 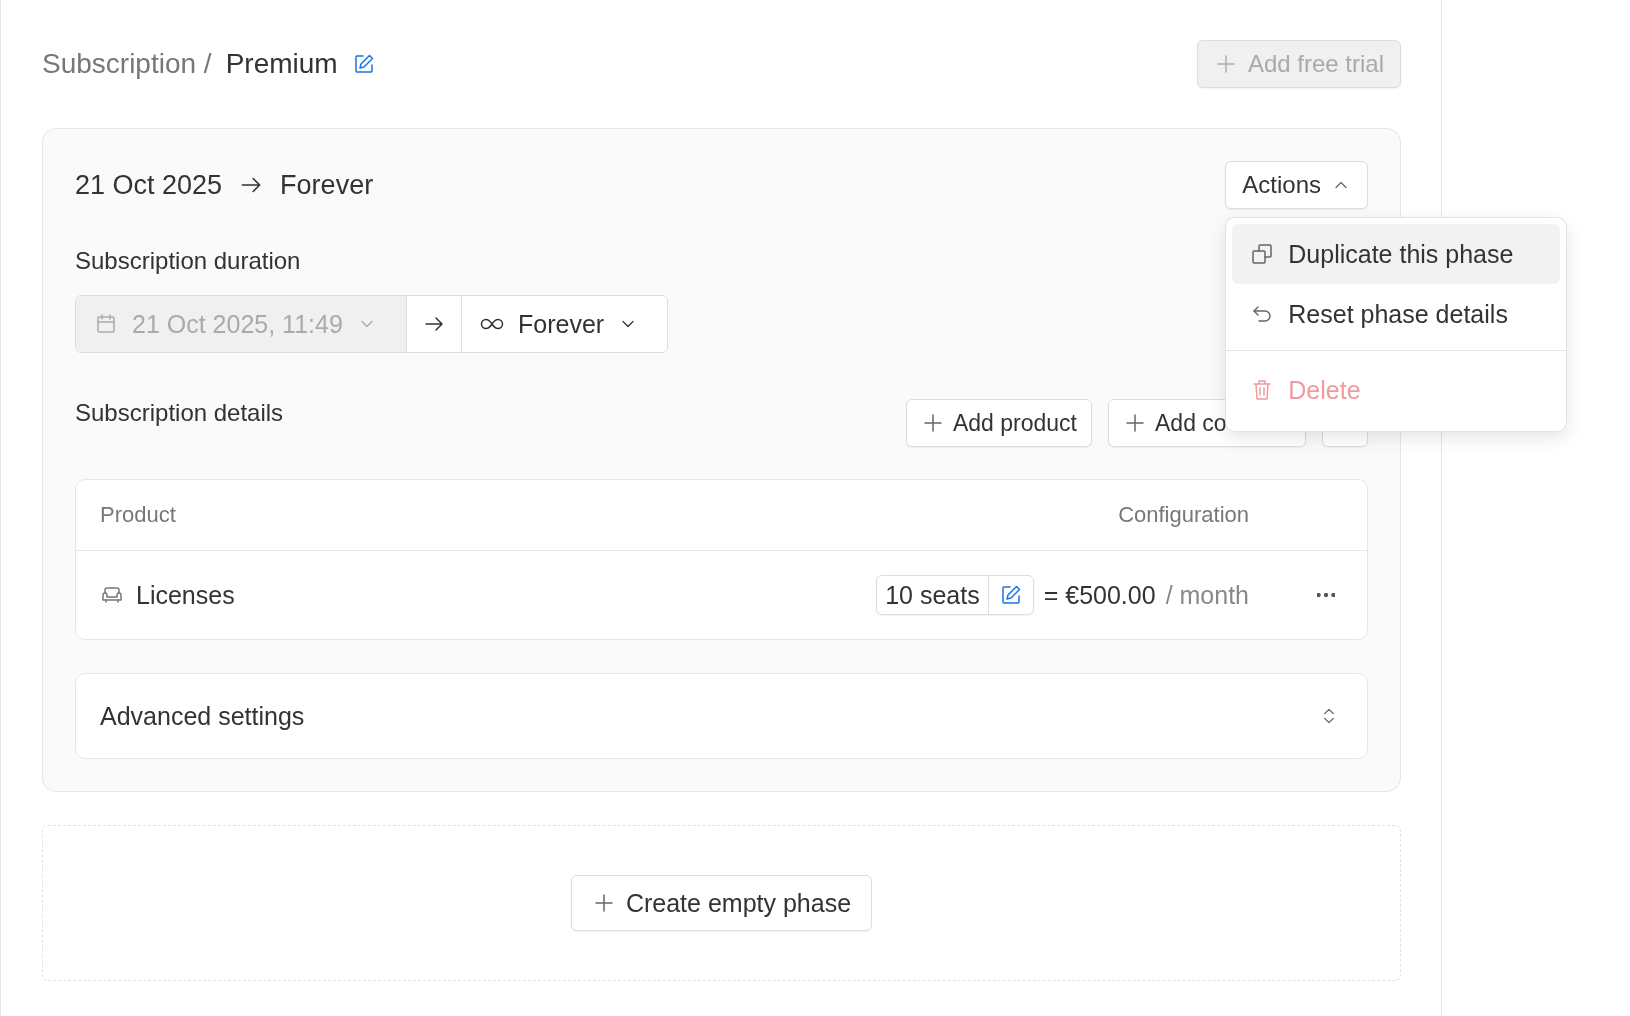 I want to click on quantity-field: 10 seats, so click(x=955, y=595).